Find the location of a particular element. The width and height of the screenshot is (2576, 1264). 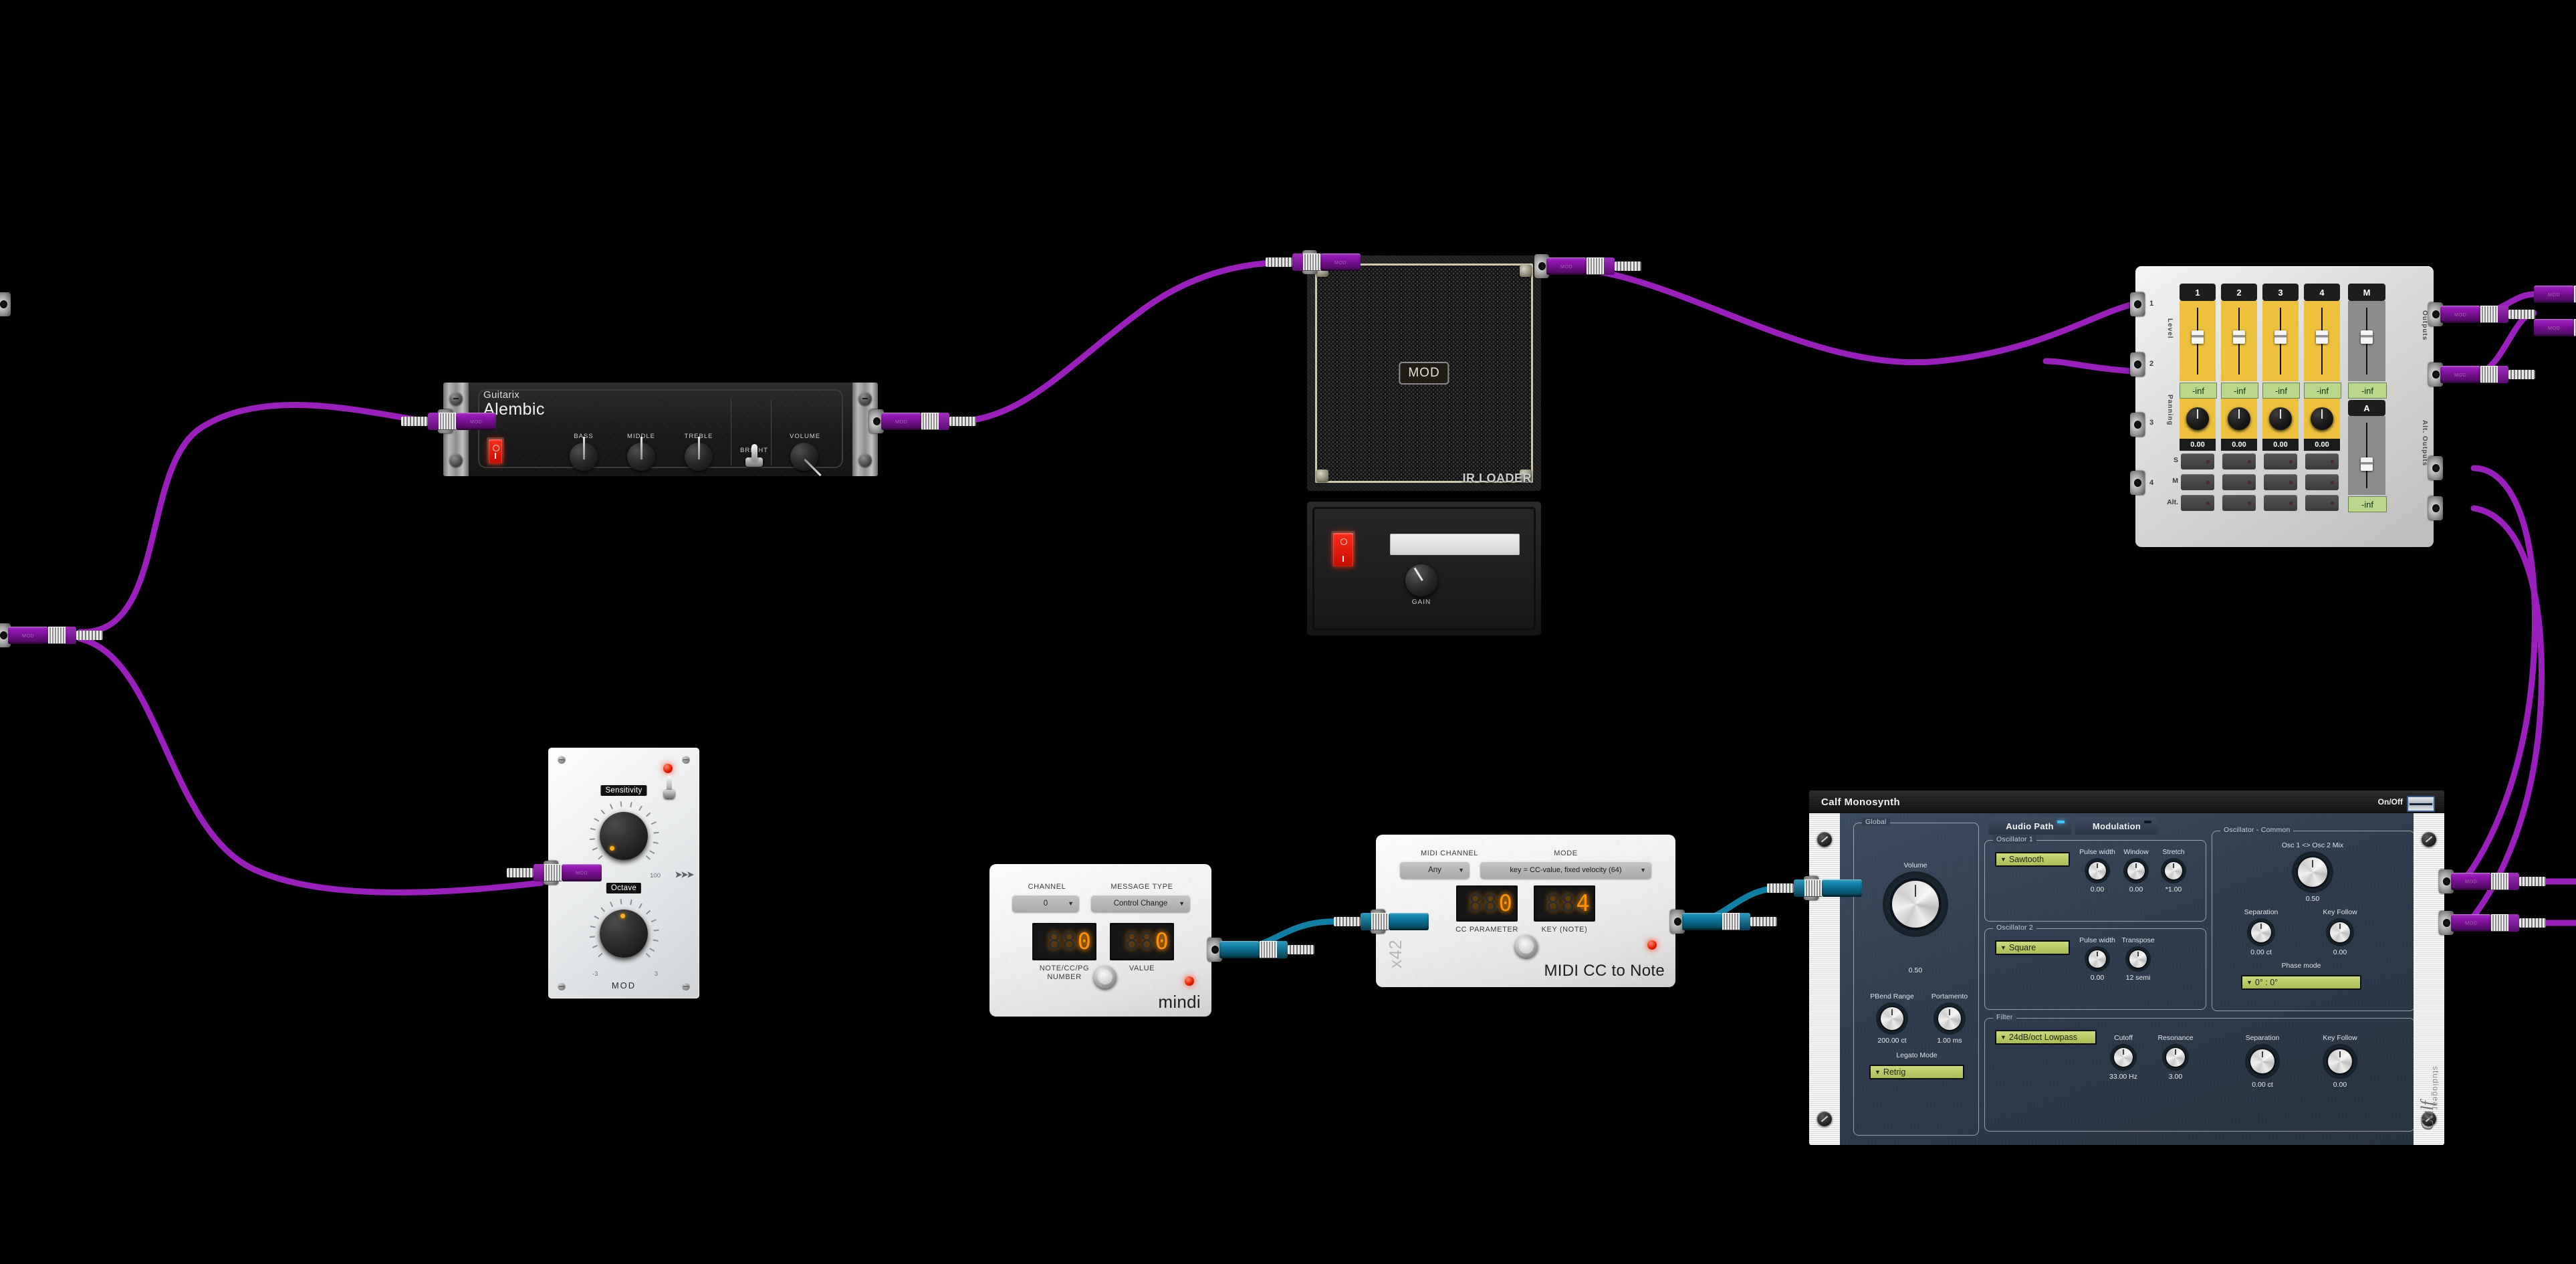

mixer-master-level: -inf is located at coordinates (2367, 391).